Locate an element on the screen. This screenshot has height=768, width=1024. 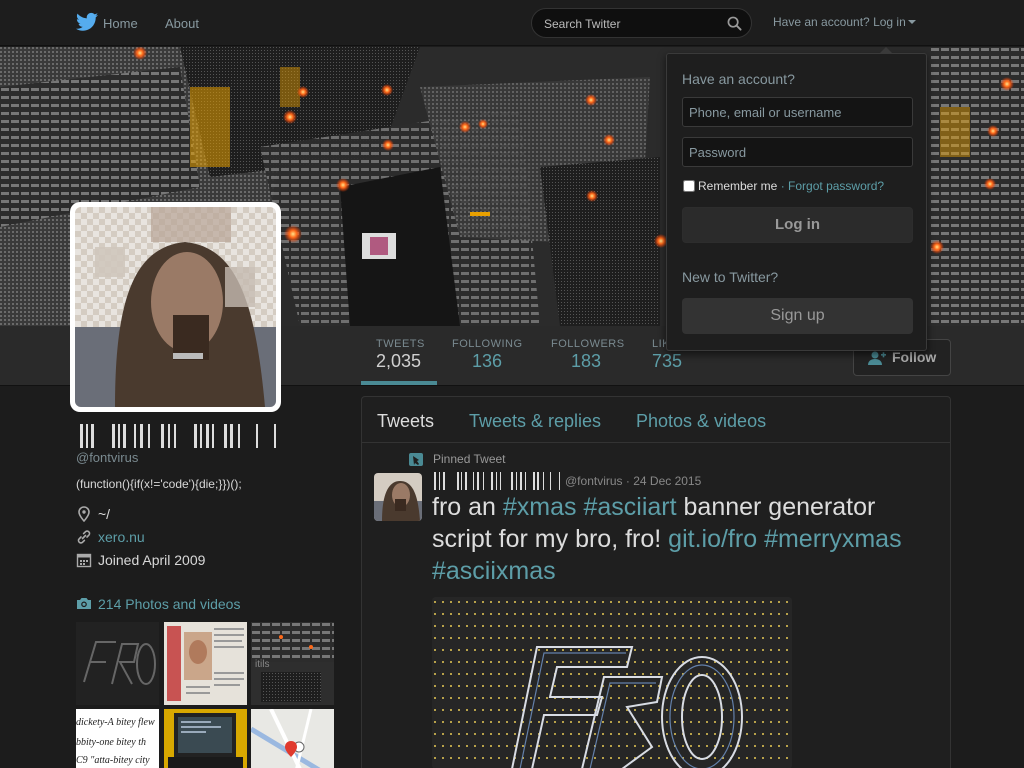
tab-tweets-replies: Tweets & replies is located at coordinates (535, 421).